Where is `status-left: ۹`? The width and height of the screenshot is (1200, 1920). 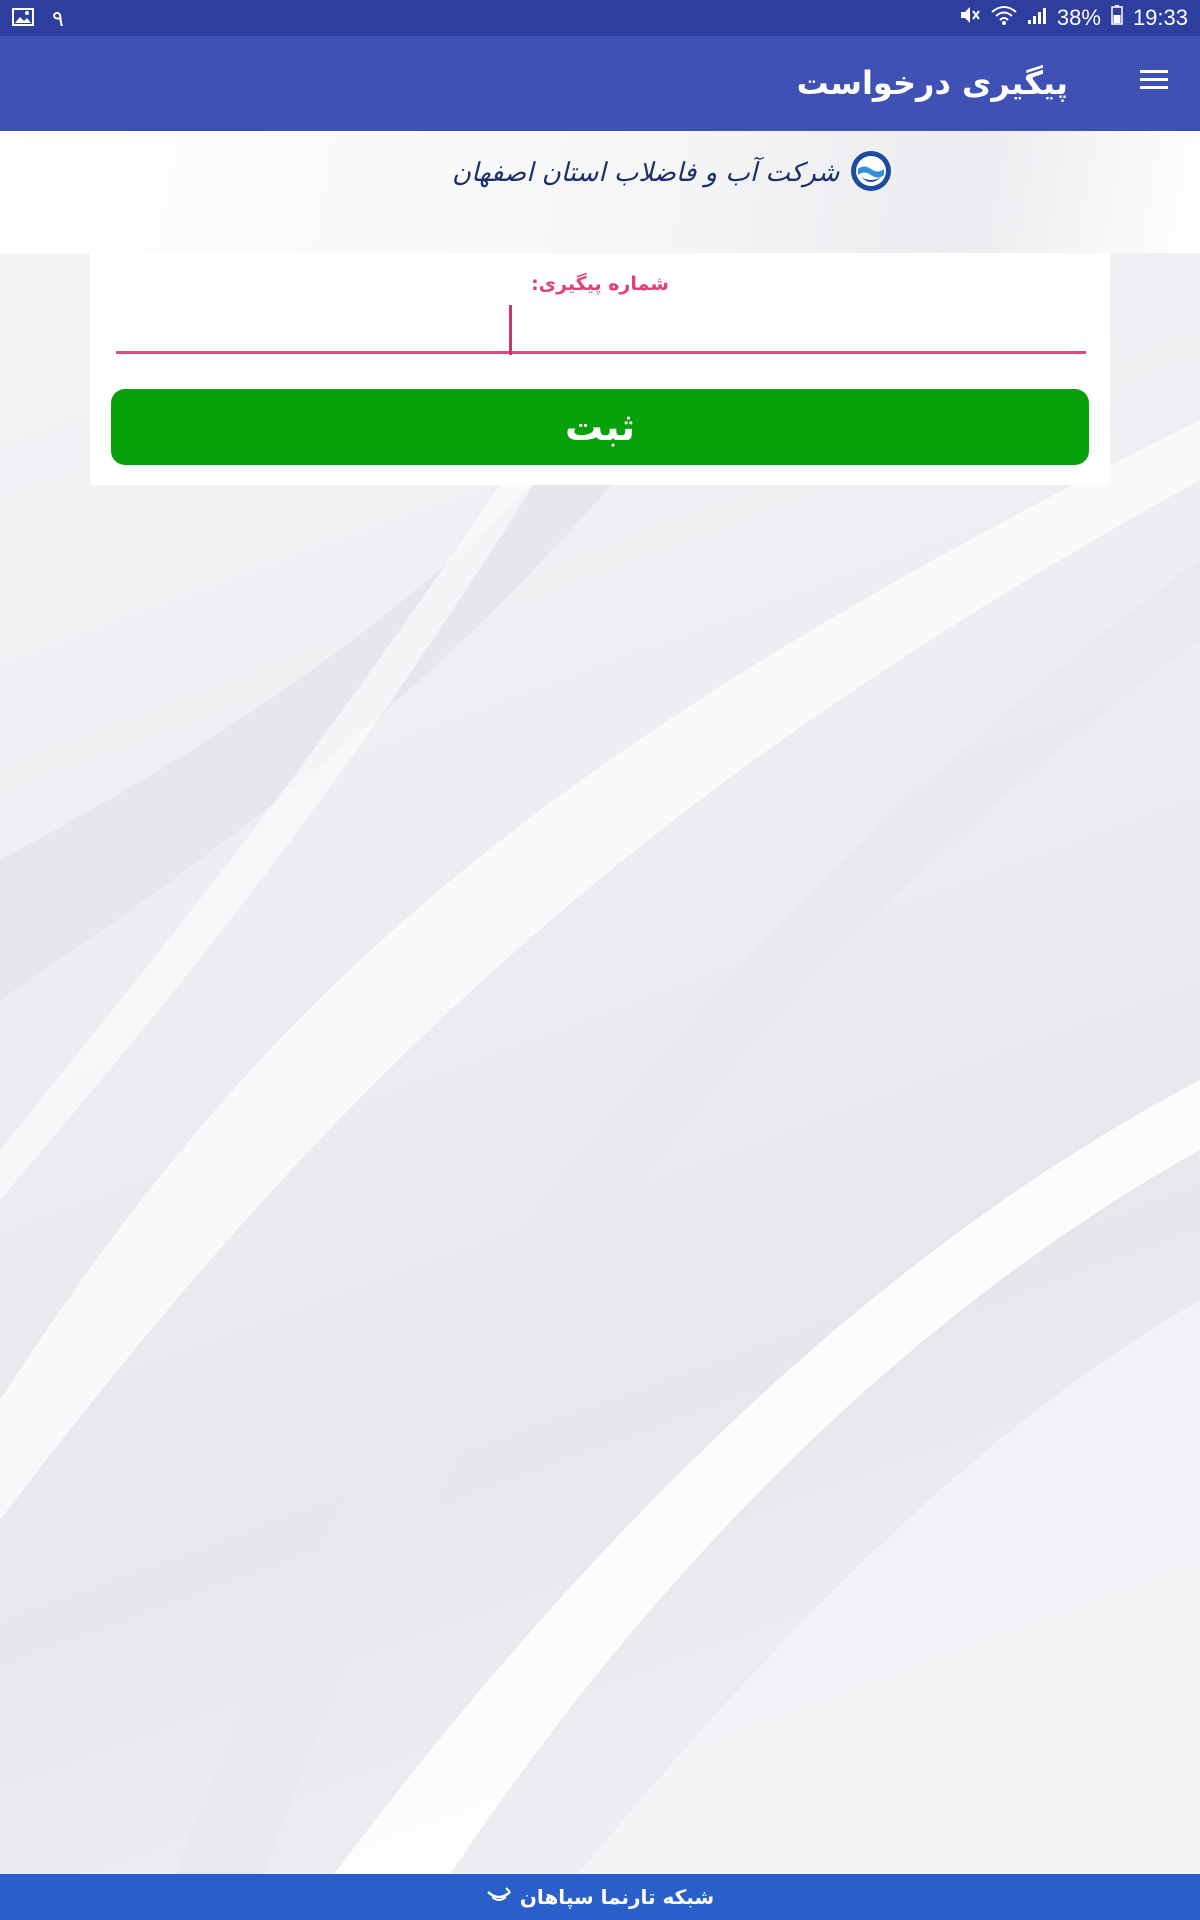 status-left: ۹ is located at coordinates (38, 19).